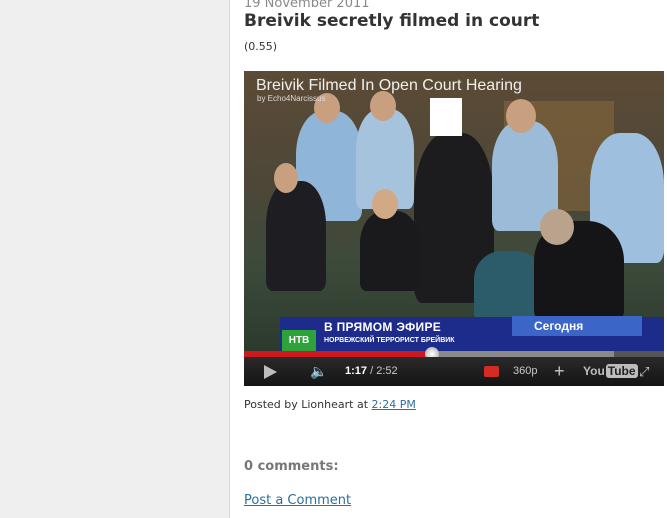 The height and width of the screenshot is (518, 667). Describe the element at coordinates (296, 236) in the screenshot. I see `scene-lawyer-left` at that location.